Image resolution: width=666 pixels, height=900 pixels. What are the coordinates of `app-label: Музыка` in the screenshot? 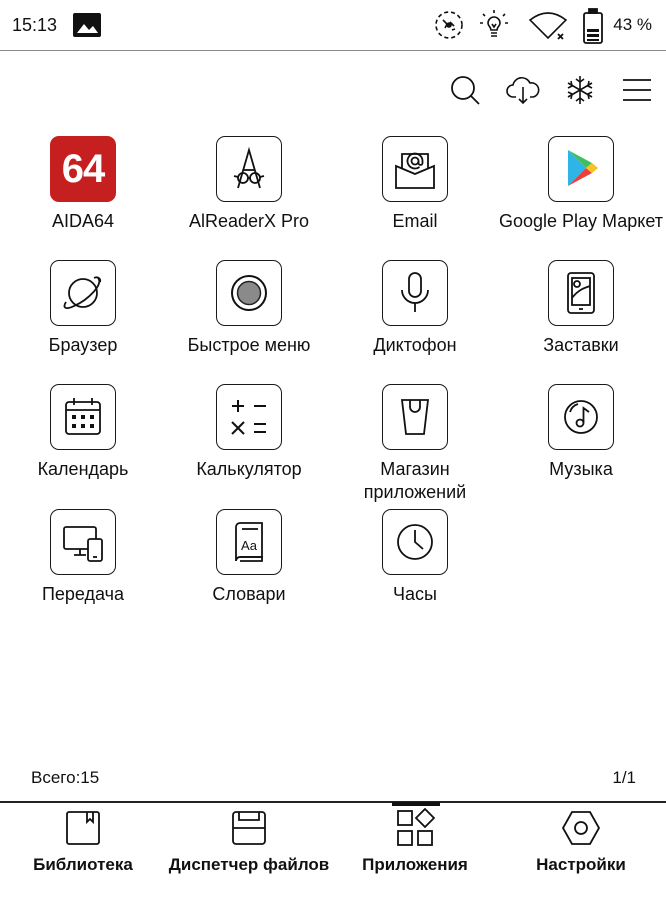 It's located at (581, 469).